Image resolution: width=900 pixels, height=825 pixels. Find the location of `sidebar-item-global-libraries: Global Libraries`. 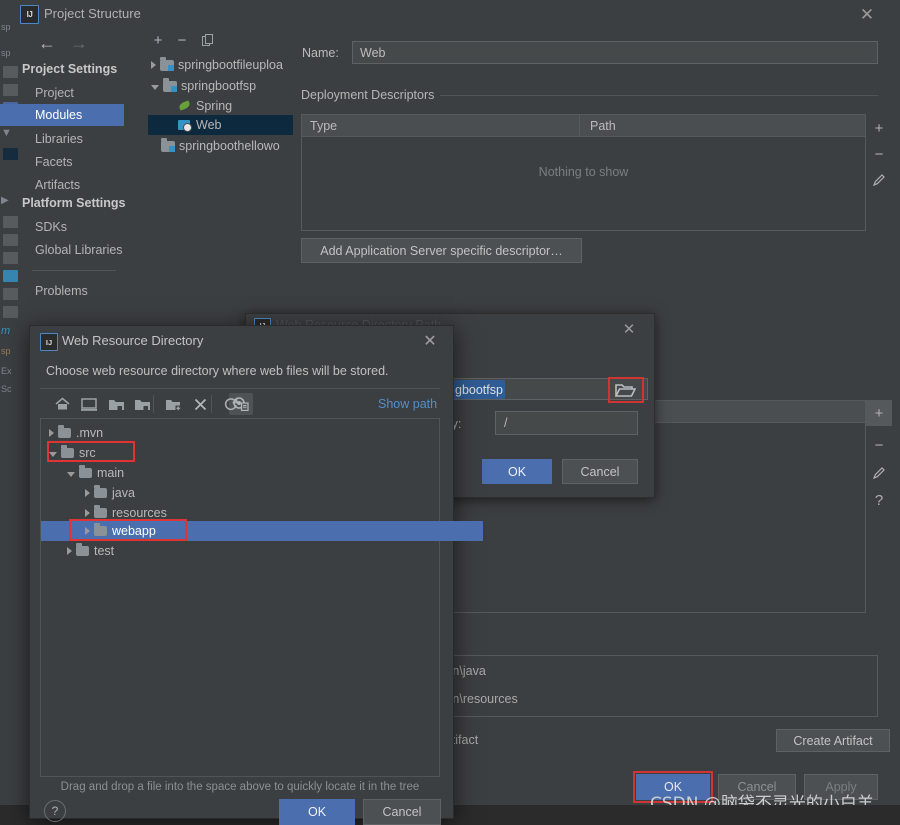

sidebar-item-global-libraries: Global Libraries is located at coordinates (62, 250).